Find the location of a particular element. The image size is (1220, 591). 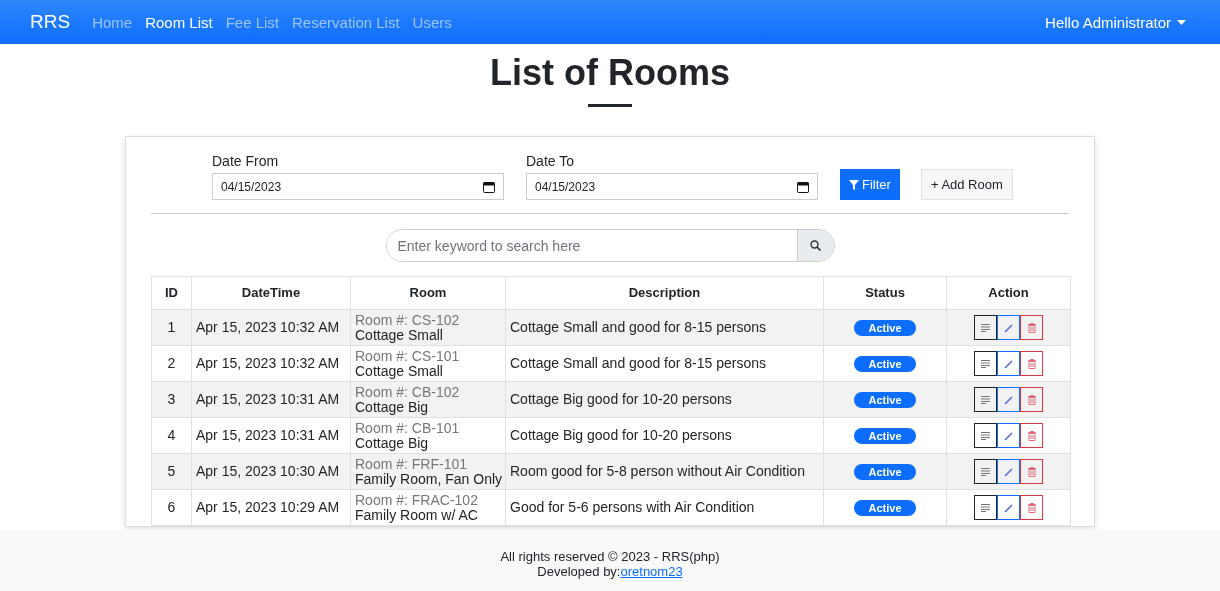

user-menu: Hello Administrator is located at coordinates (1115, 22).